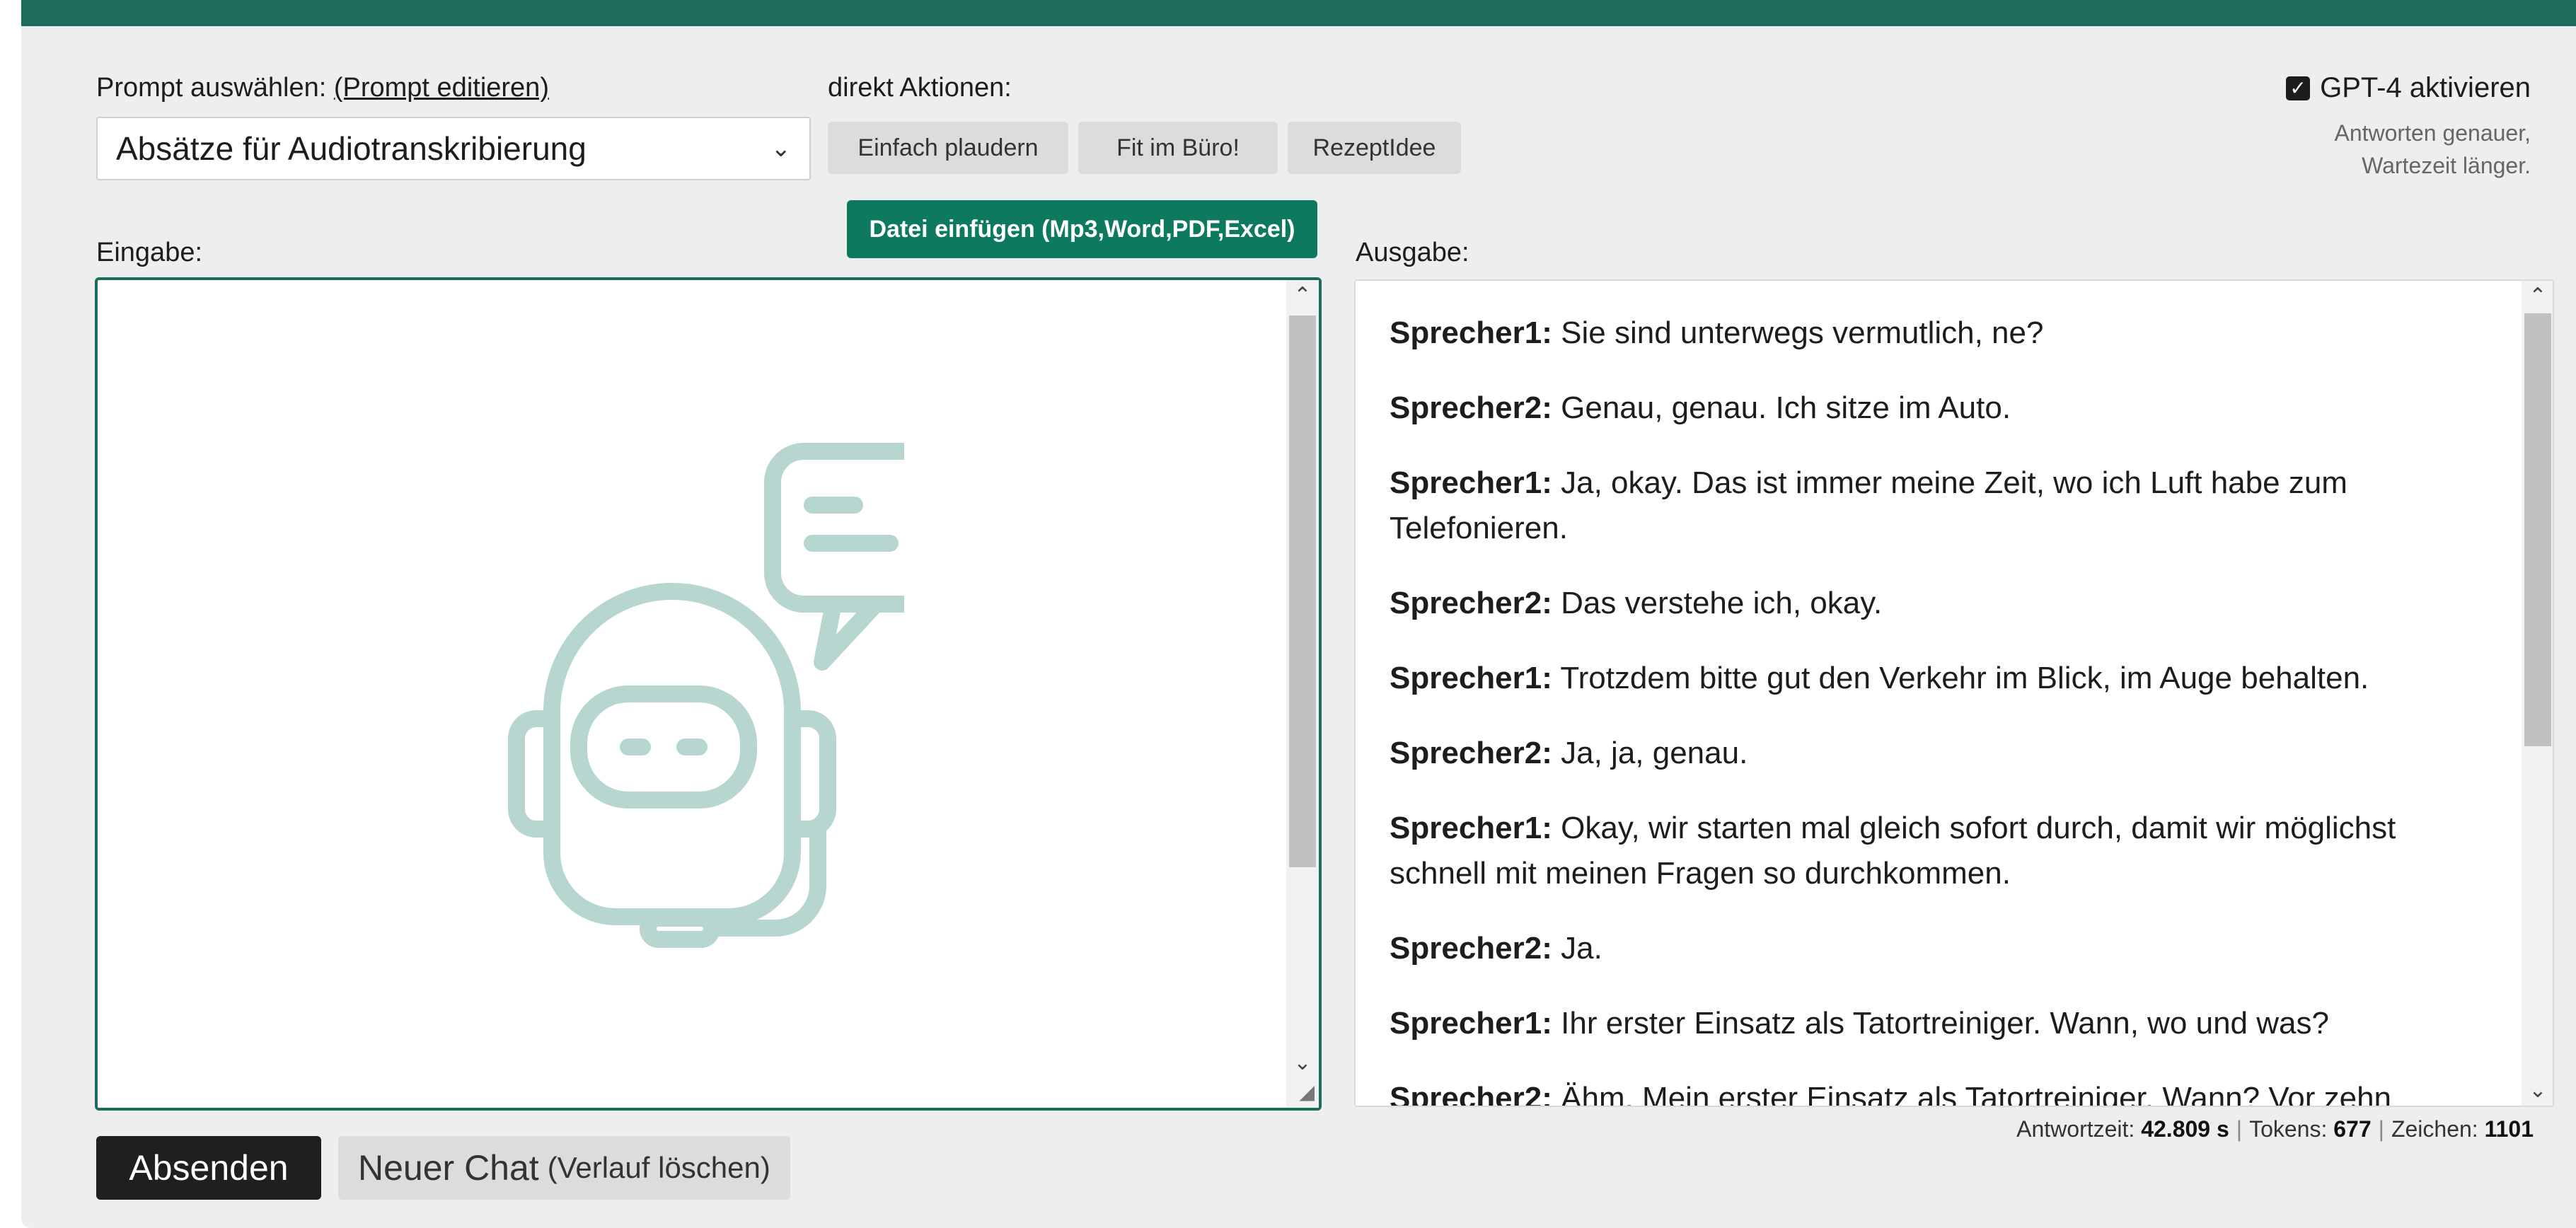 This screenshot has height=1228, width=2576. Describe the element at coordinates (1374, 148) in the screenshot. I see `action-button-rezeptidee: RezeptIdee` at that location.